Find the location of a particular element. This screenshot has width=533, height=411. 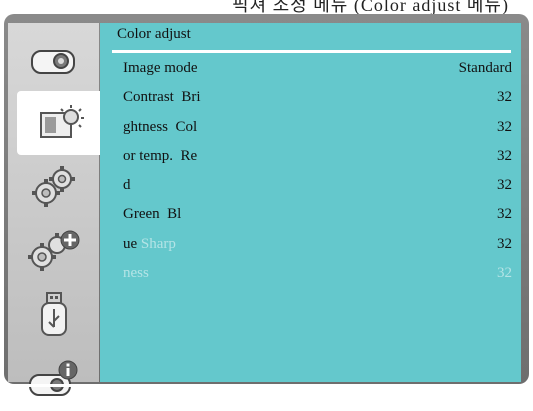

menu-row-label-text: ue is located at coordinates (130, 244).